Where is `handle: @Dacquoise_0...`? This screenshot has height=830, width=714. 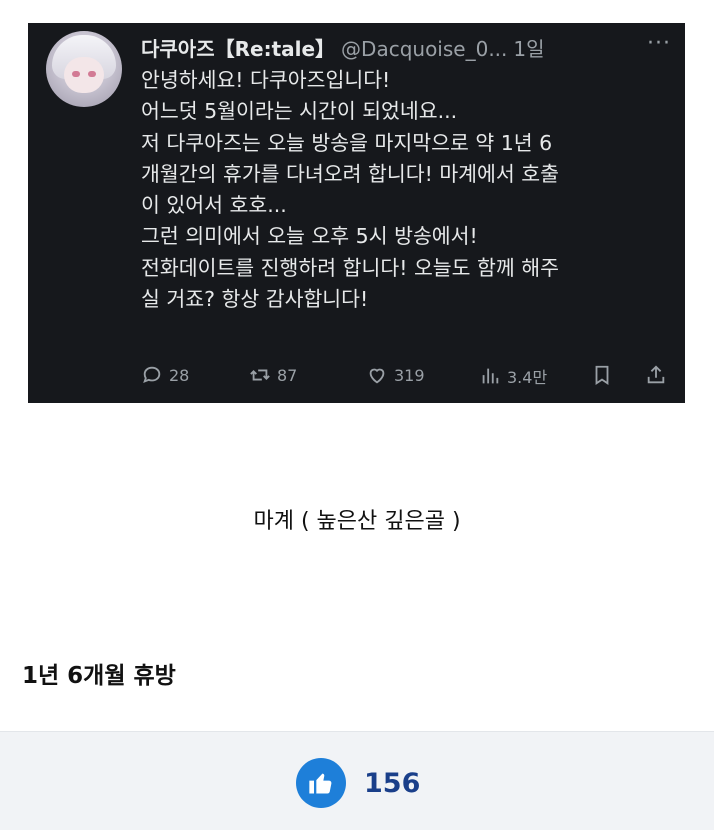
handle: @Dacquoise_0... is located at coordinates (424, 49).